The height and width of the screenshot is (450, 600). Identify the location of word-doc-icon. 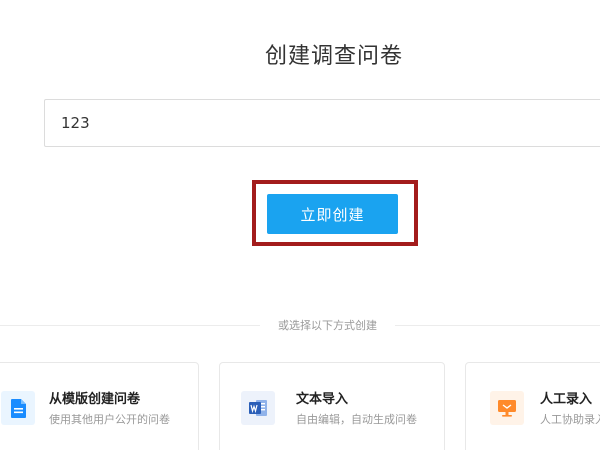
(258, 408).